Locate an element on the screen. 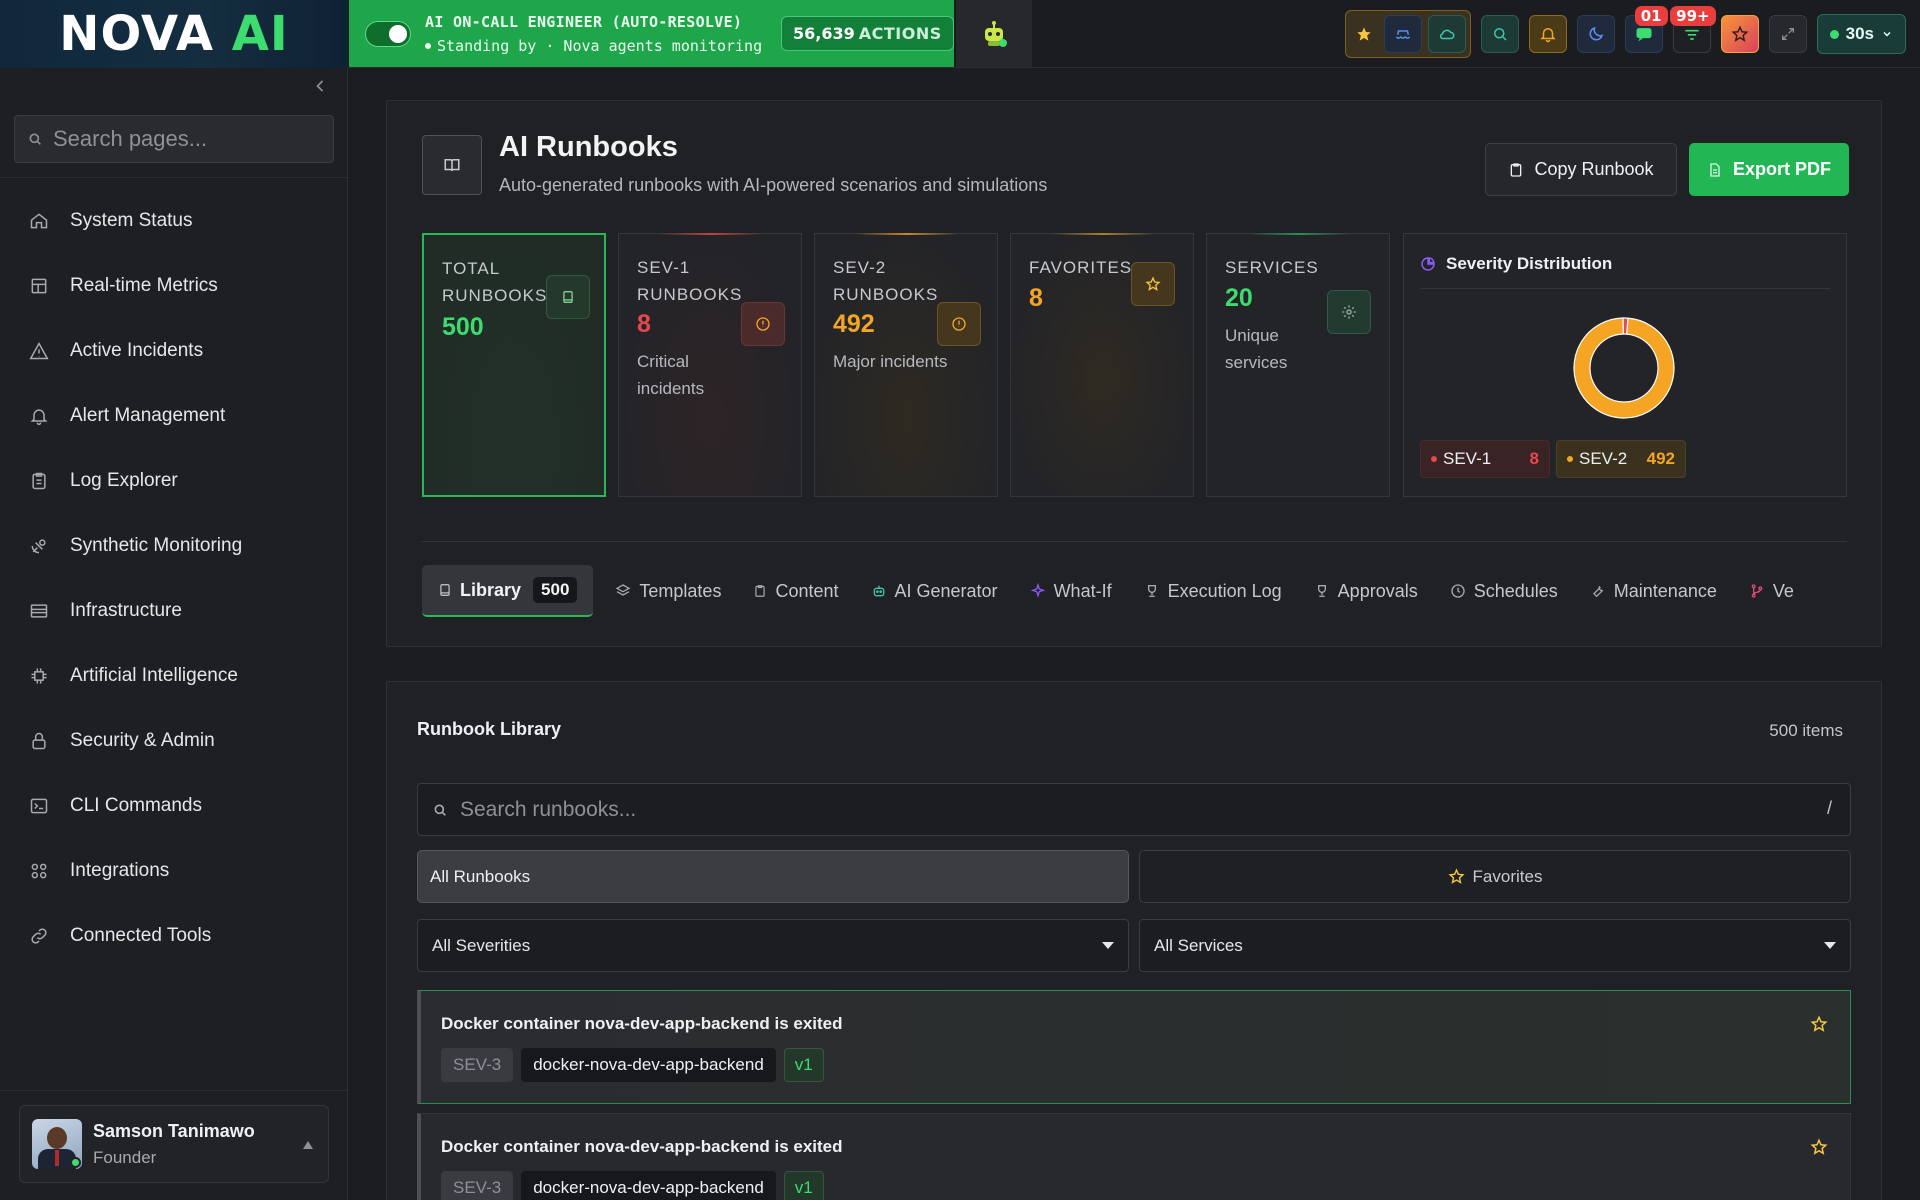 The image size is (1920, 1200). severity-select: All Severities is located at coordinates (773, 945).